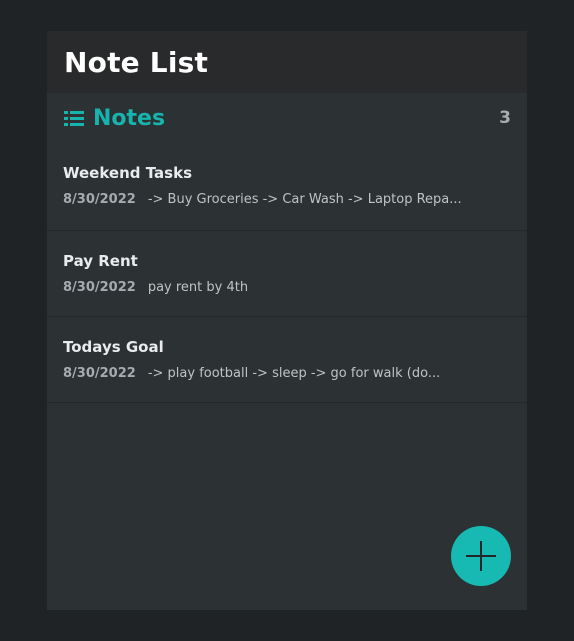 This screenshot has width=574, height=641. Describe the element at coordinates (198, 287) in the screenshot. I see `note-preview: pay rent by 4th` at that location.